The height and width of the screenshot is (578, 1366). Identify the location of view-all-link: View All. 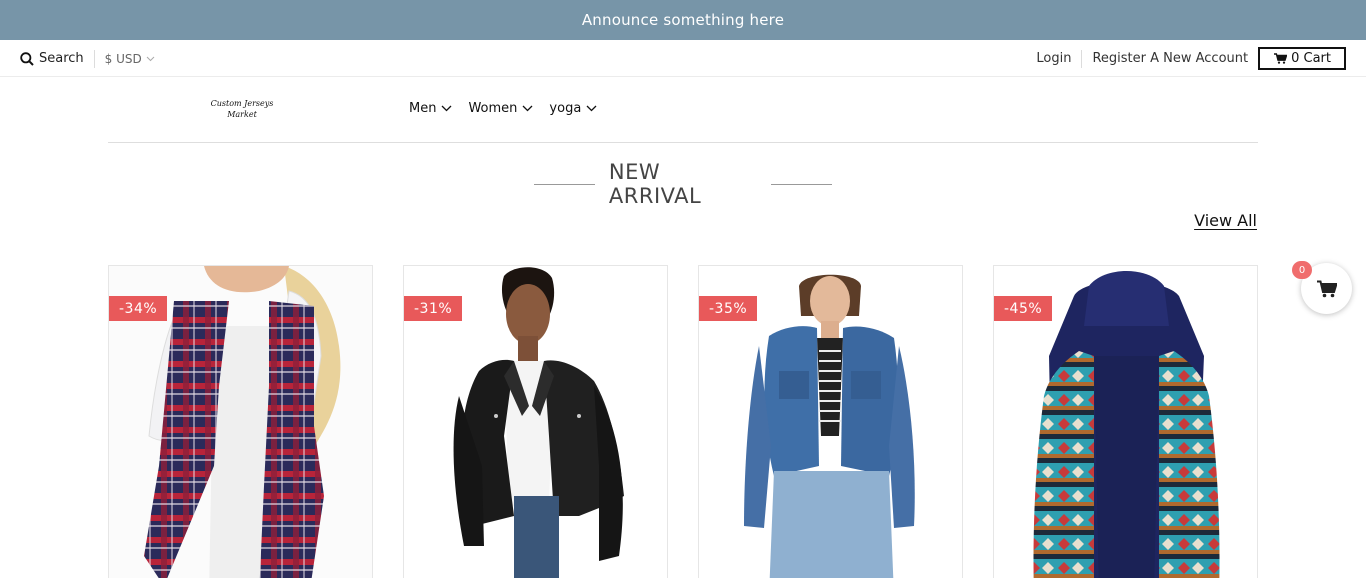
(1225, 220).